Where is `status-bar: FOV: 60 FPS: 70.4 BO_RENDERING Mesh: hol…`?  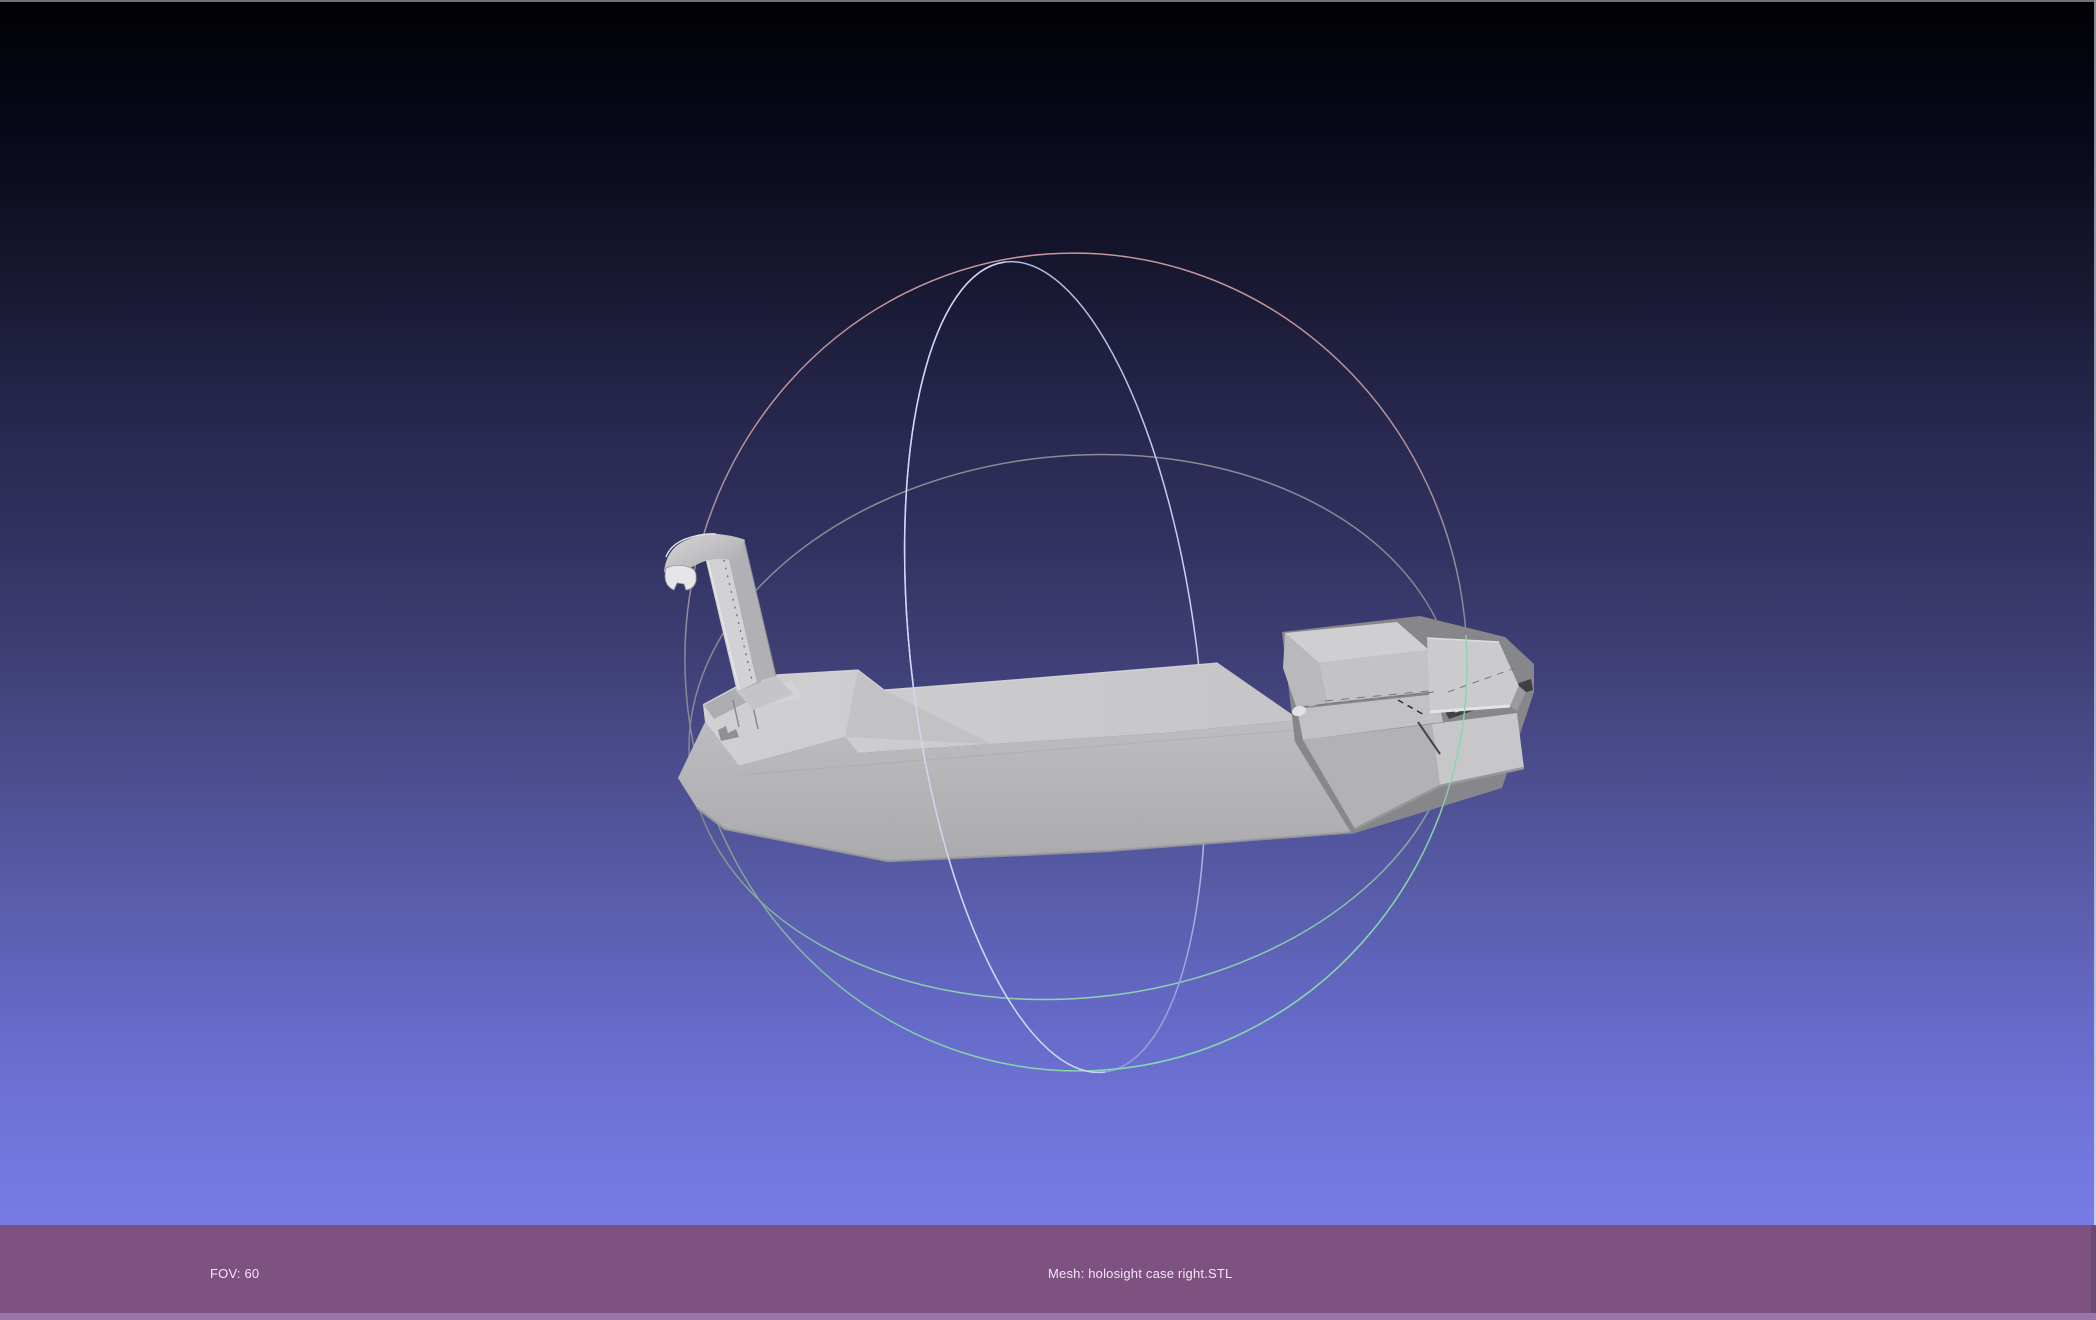 status-bar: FOV: 60 FPS: 70.4 BO_RENDERING Mesh: hol… is located at coordinates (1048, 1272).